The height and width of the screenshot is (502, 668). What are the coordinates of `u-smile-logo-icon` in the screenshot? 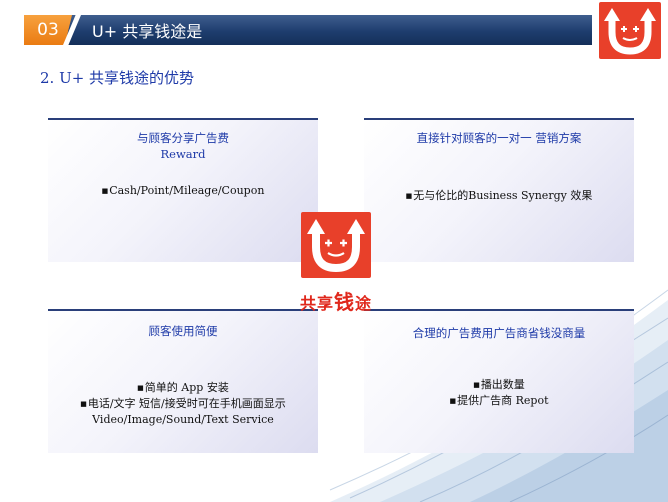 It's located at (630, 30).